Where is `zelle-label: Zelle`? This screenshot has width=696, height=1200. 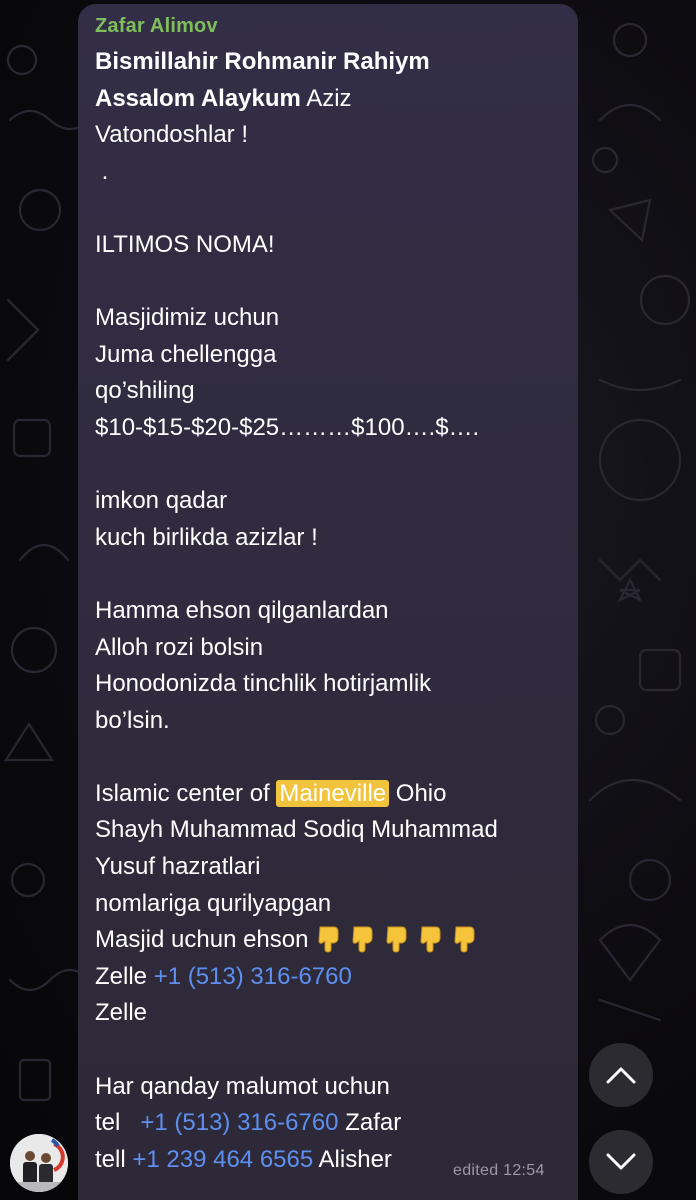
zelle-label: Zelle is located at coordinates (124, 976).